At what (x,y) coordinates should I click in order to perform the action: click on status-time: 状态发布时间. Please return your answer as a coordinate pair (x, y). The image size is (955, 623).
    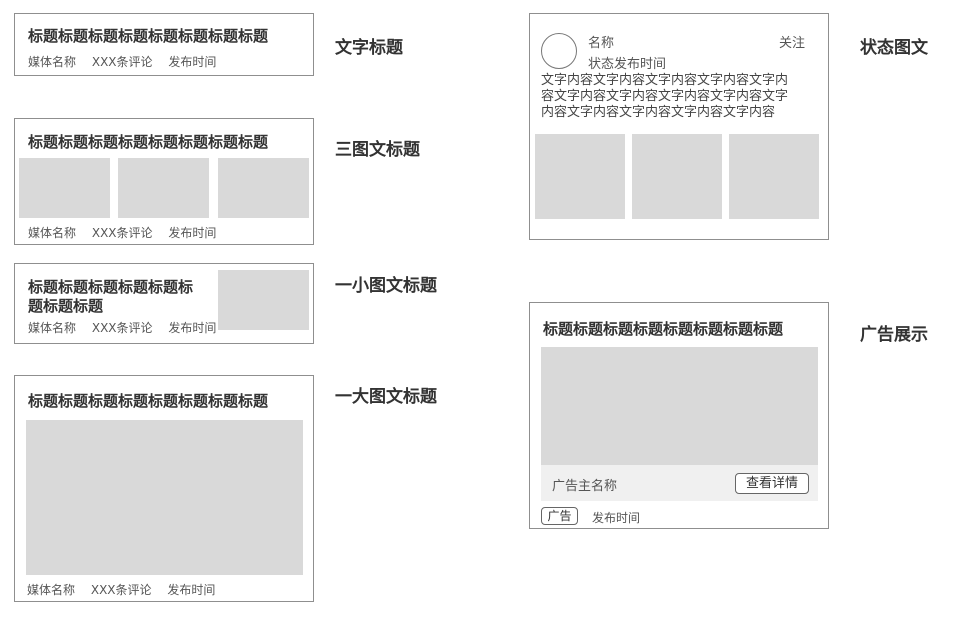
    Looking at the image, I should click on (627, 64).